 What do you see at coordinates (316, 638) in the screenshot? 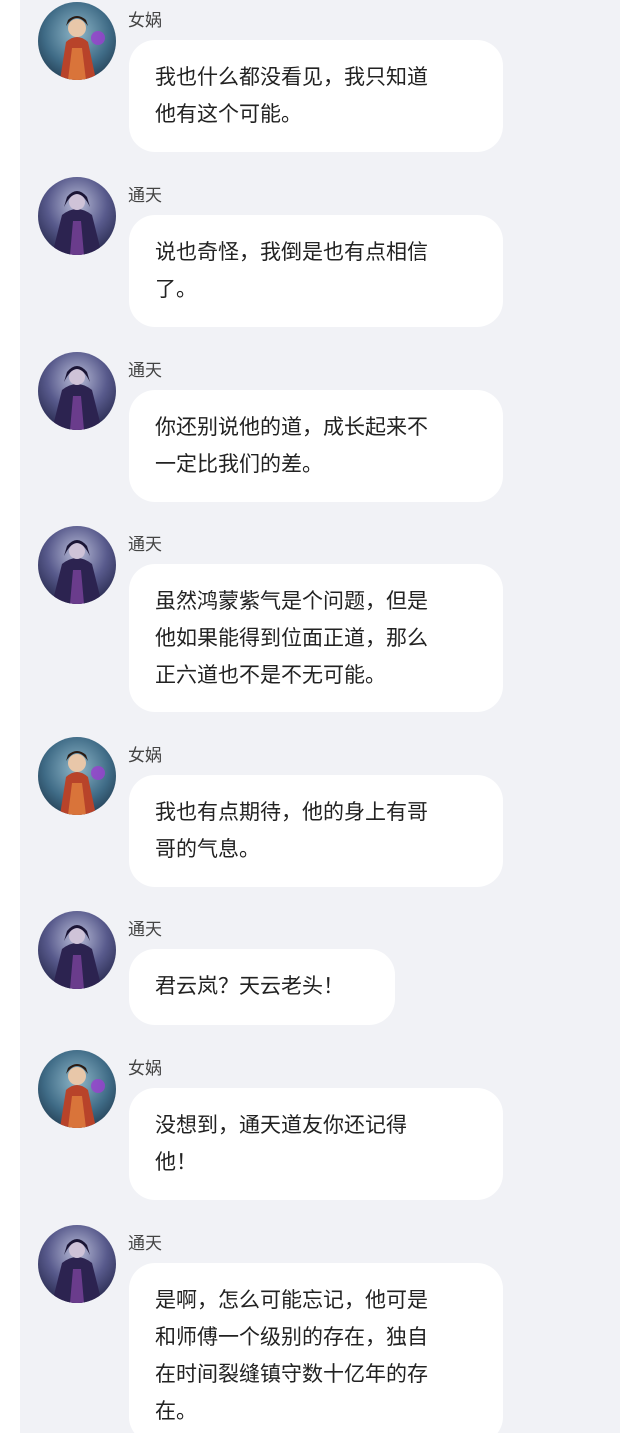
I see `message-bubble: 虽然鸿蒙紫气是个问题，但是 他如果能得到位面正道，那么 正六道也不是不无可能。` at bounding box center [316, 638].